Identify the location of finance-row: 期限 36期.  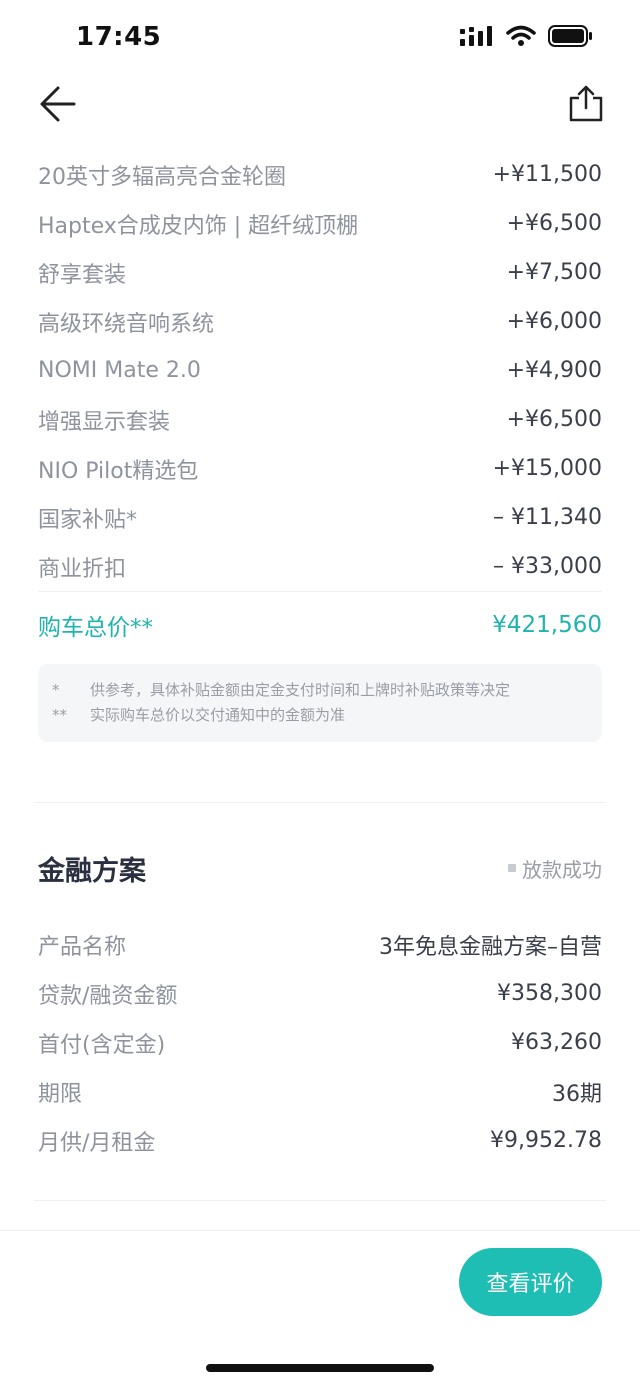
(320, 1091).